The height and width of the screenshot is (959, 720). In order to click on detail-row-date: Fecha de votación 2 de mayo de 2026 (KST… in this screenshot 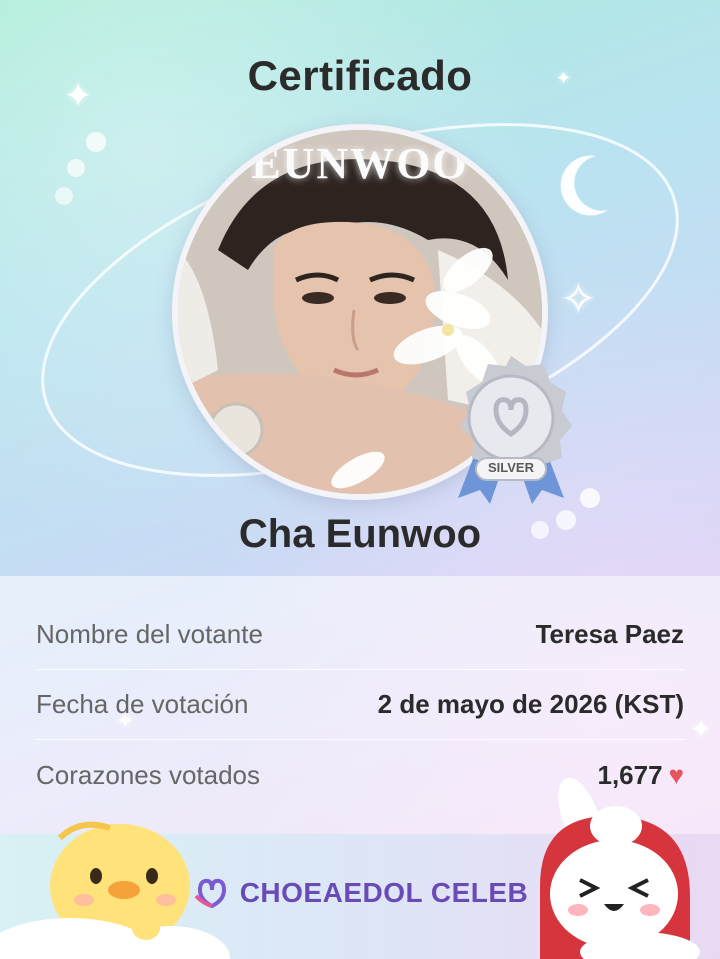, I will do `click(360, 705)`.